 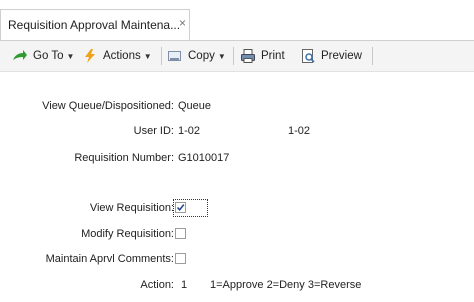 I want to click on printer-icon, so click(x=248, y=56).